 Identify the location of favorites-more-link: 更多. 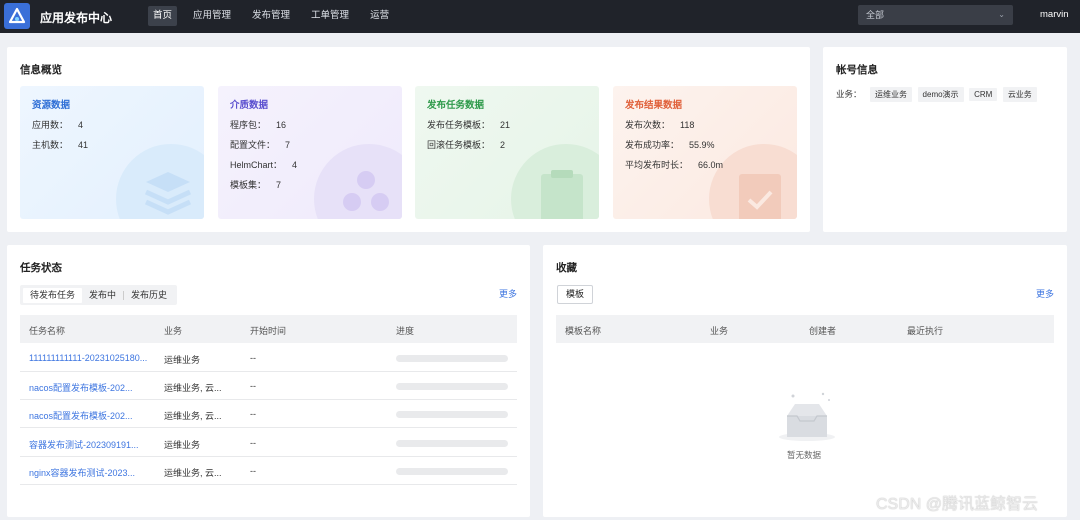
(1045, 293).